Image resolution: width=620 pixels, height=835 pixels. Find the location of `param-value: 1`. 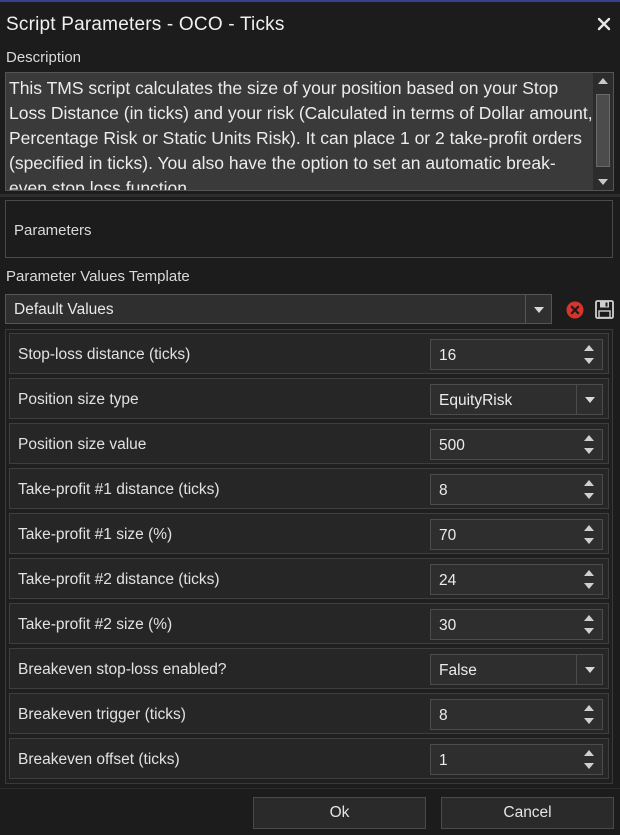

param-value: 1 is located at coordinates (443, 761).